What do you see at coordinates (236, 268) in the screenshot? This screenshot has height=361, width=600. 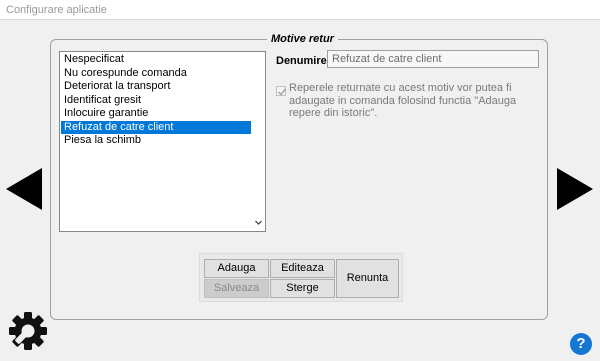 I see `adauga-button: Adauga` at bounding box center [236, 268].